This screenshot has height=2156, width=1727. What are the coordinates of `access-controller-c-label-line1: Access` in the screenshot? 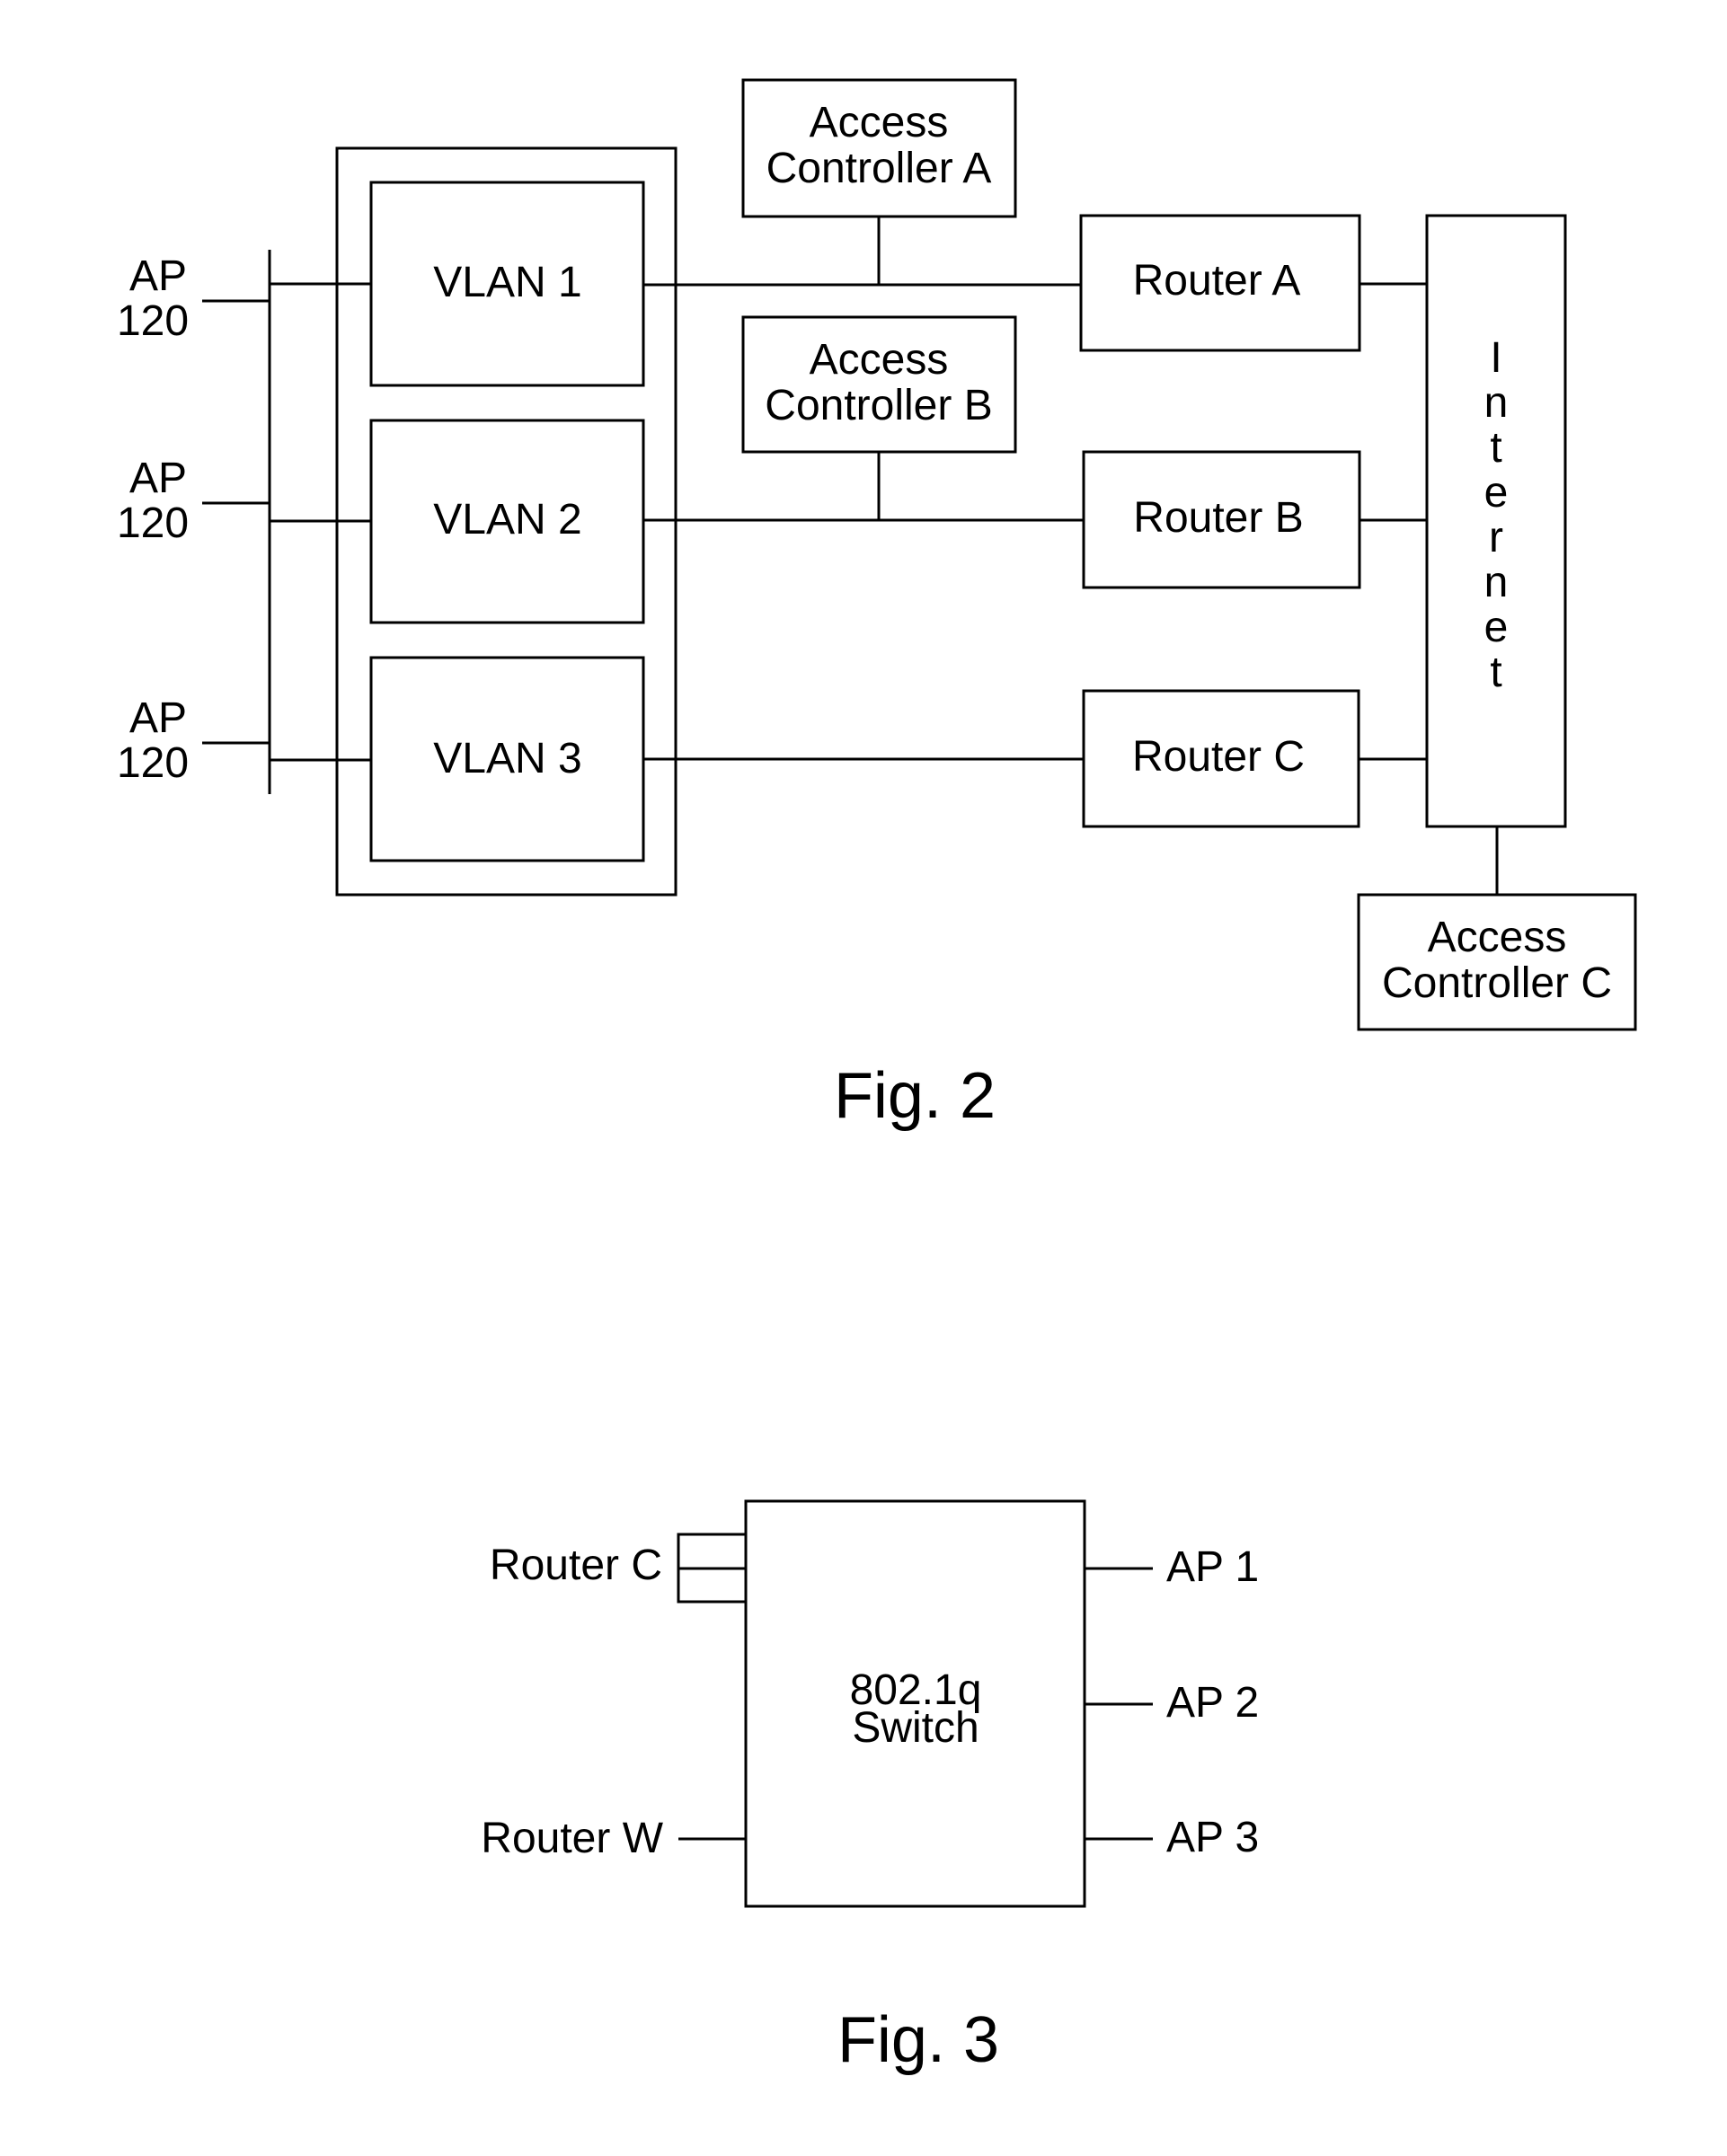 It's located at (1498, 938).